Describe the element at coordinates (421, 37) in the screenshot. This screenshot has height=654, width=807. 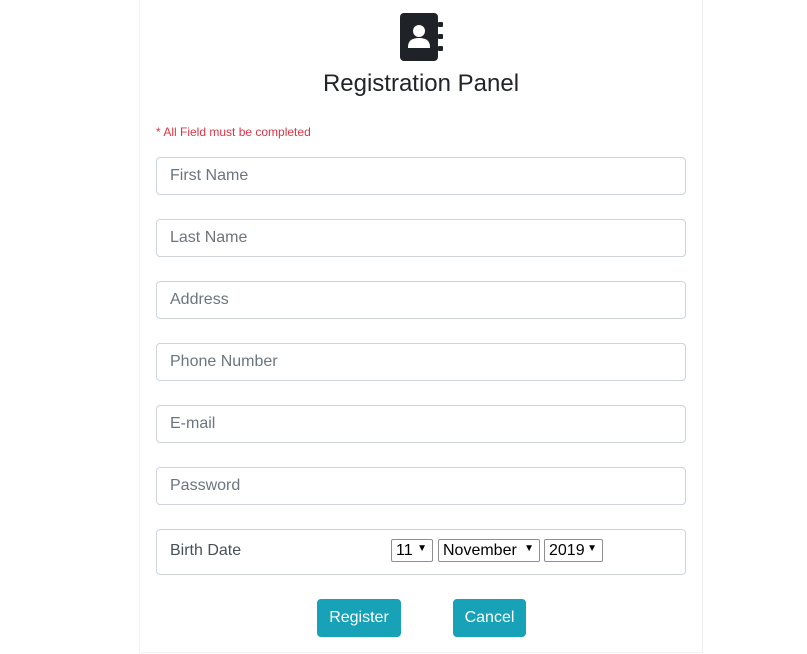
I see `address-book-icon` at that location.